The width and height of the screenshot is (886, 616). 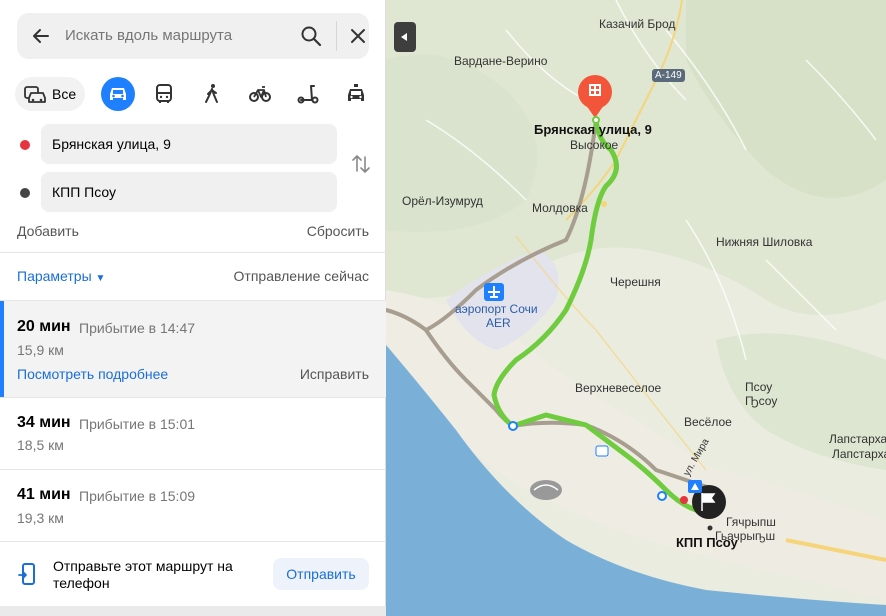 I want to click on send-button: Отправить, so click(x=321, y=574).